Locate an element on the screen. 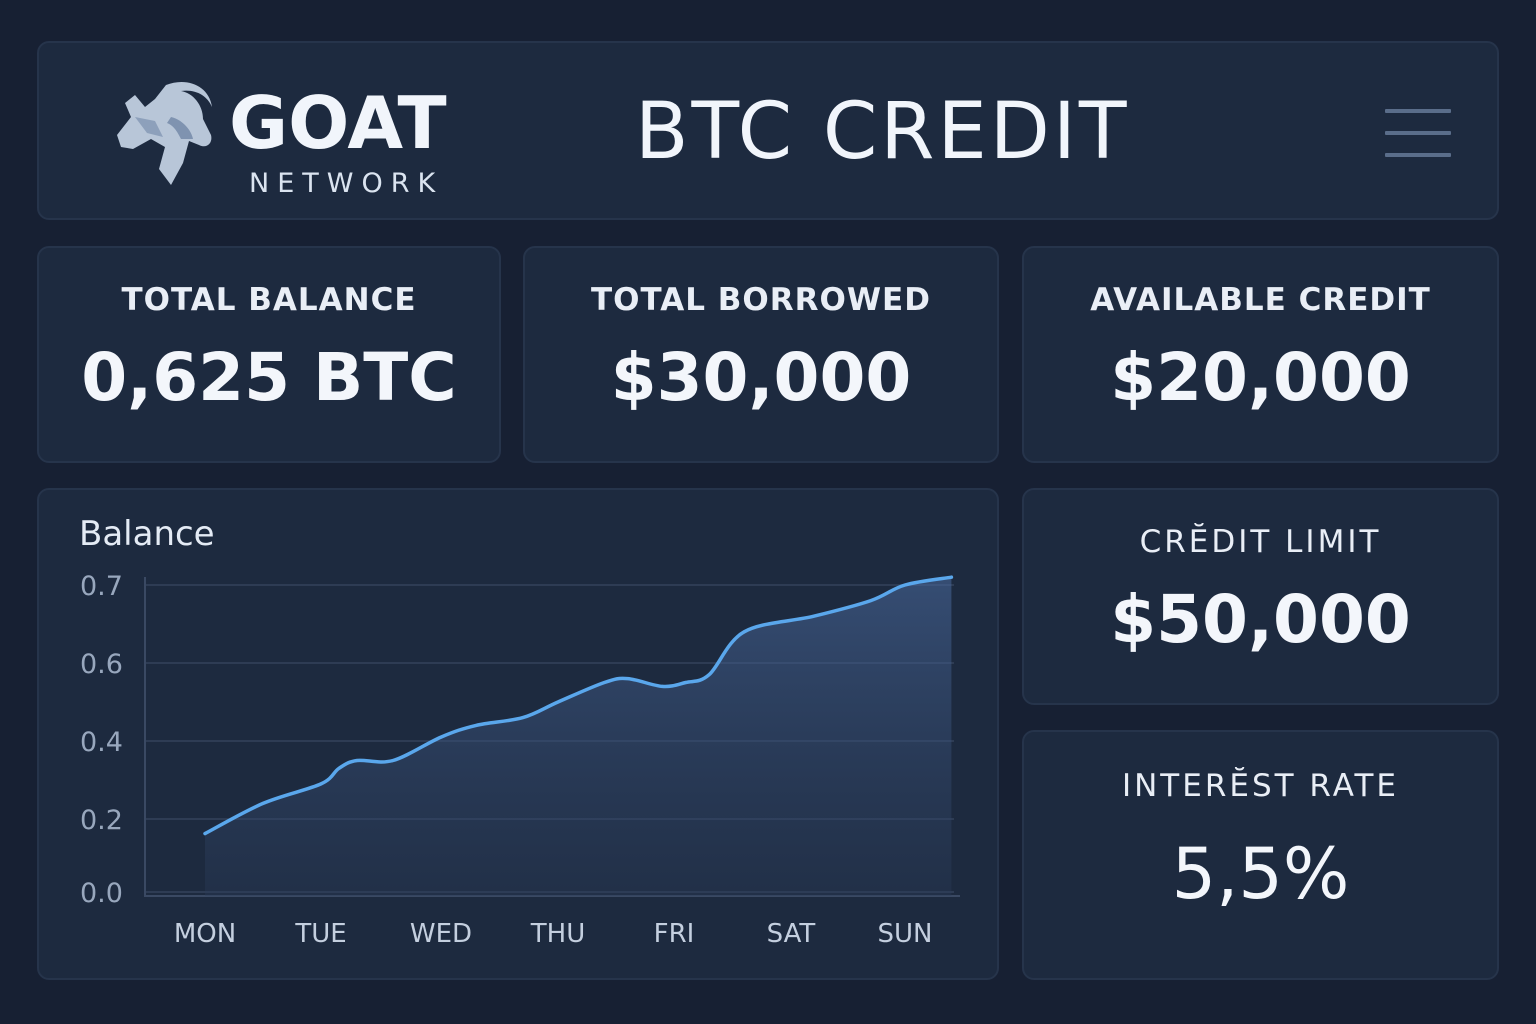  x-tick-label-fri: FRI is located at coordinates (674, 934).